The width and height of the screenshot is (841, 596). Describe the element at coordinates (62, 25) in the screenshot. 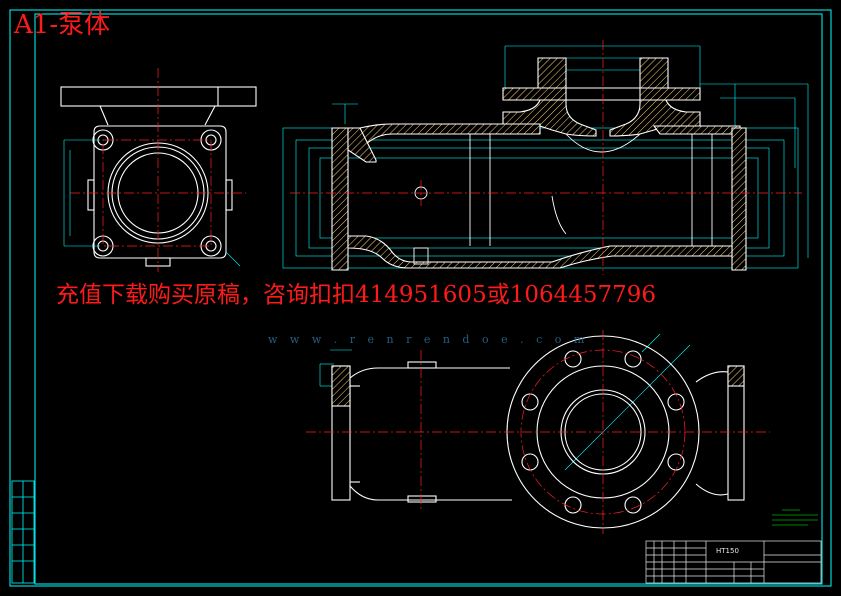

I see `drawing-title: A1-泵体` at that location.